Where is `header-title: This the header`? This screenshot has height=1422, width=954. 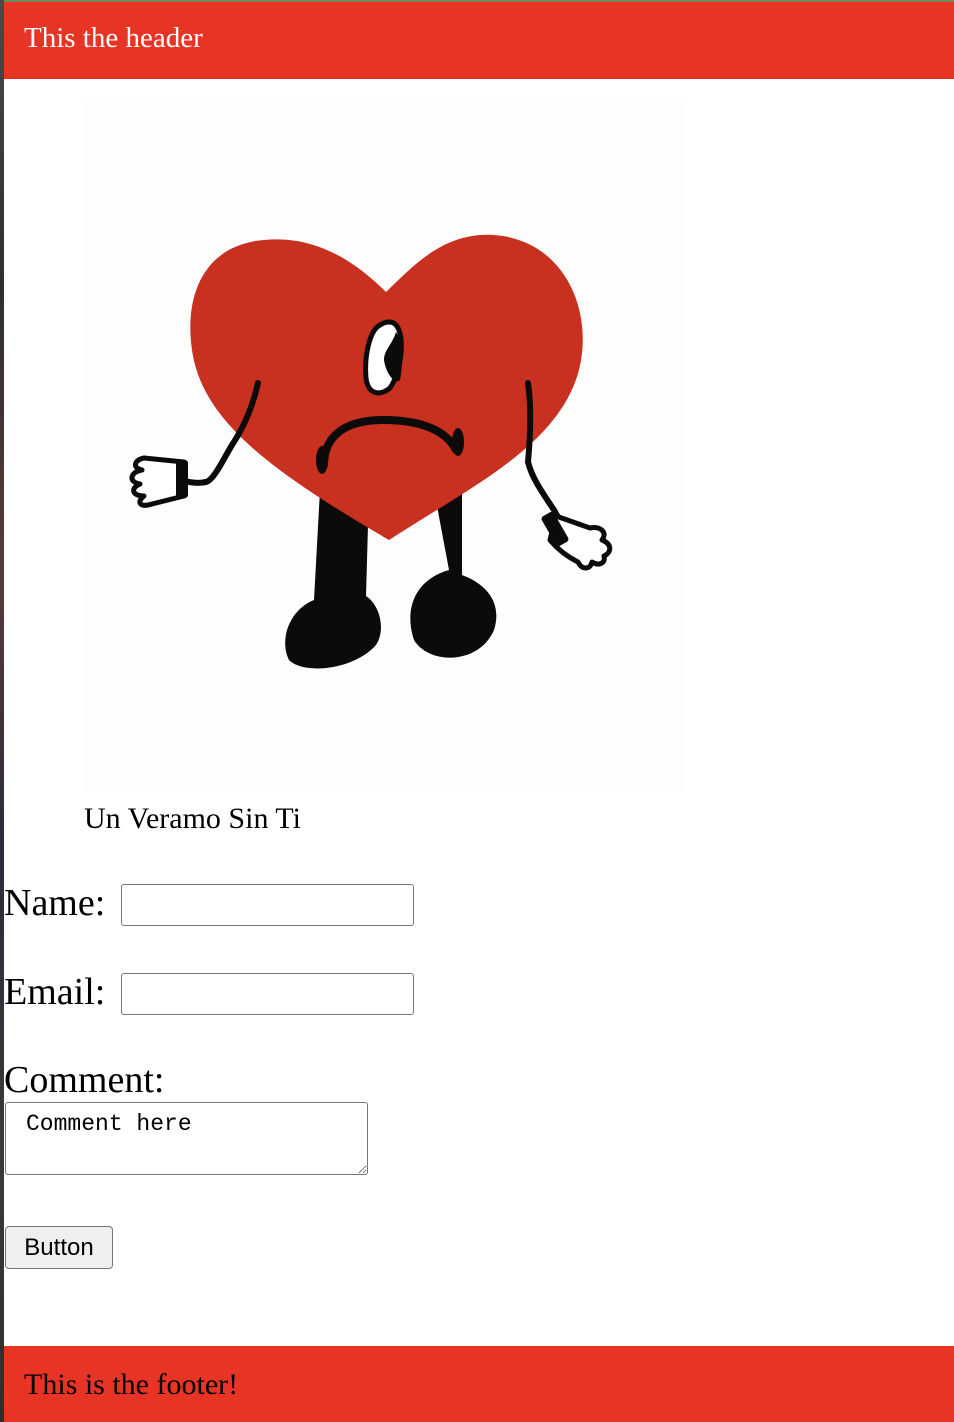
header-title: This the header is located at coordinates (113, 38).